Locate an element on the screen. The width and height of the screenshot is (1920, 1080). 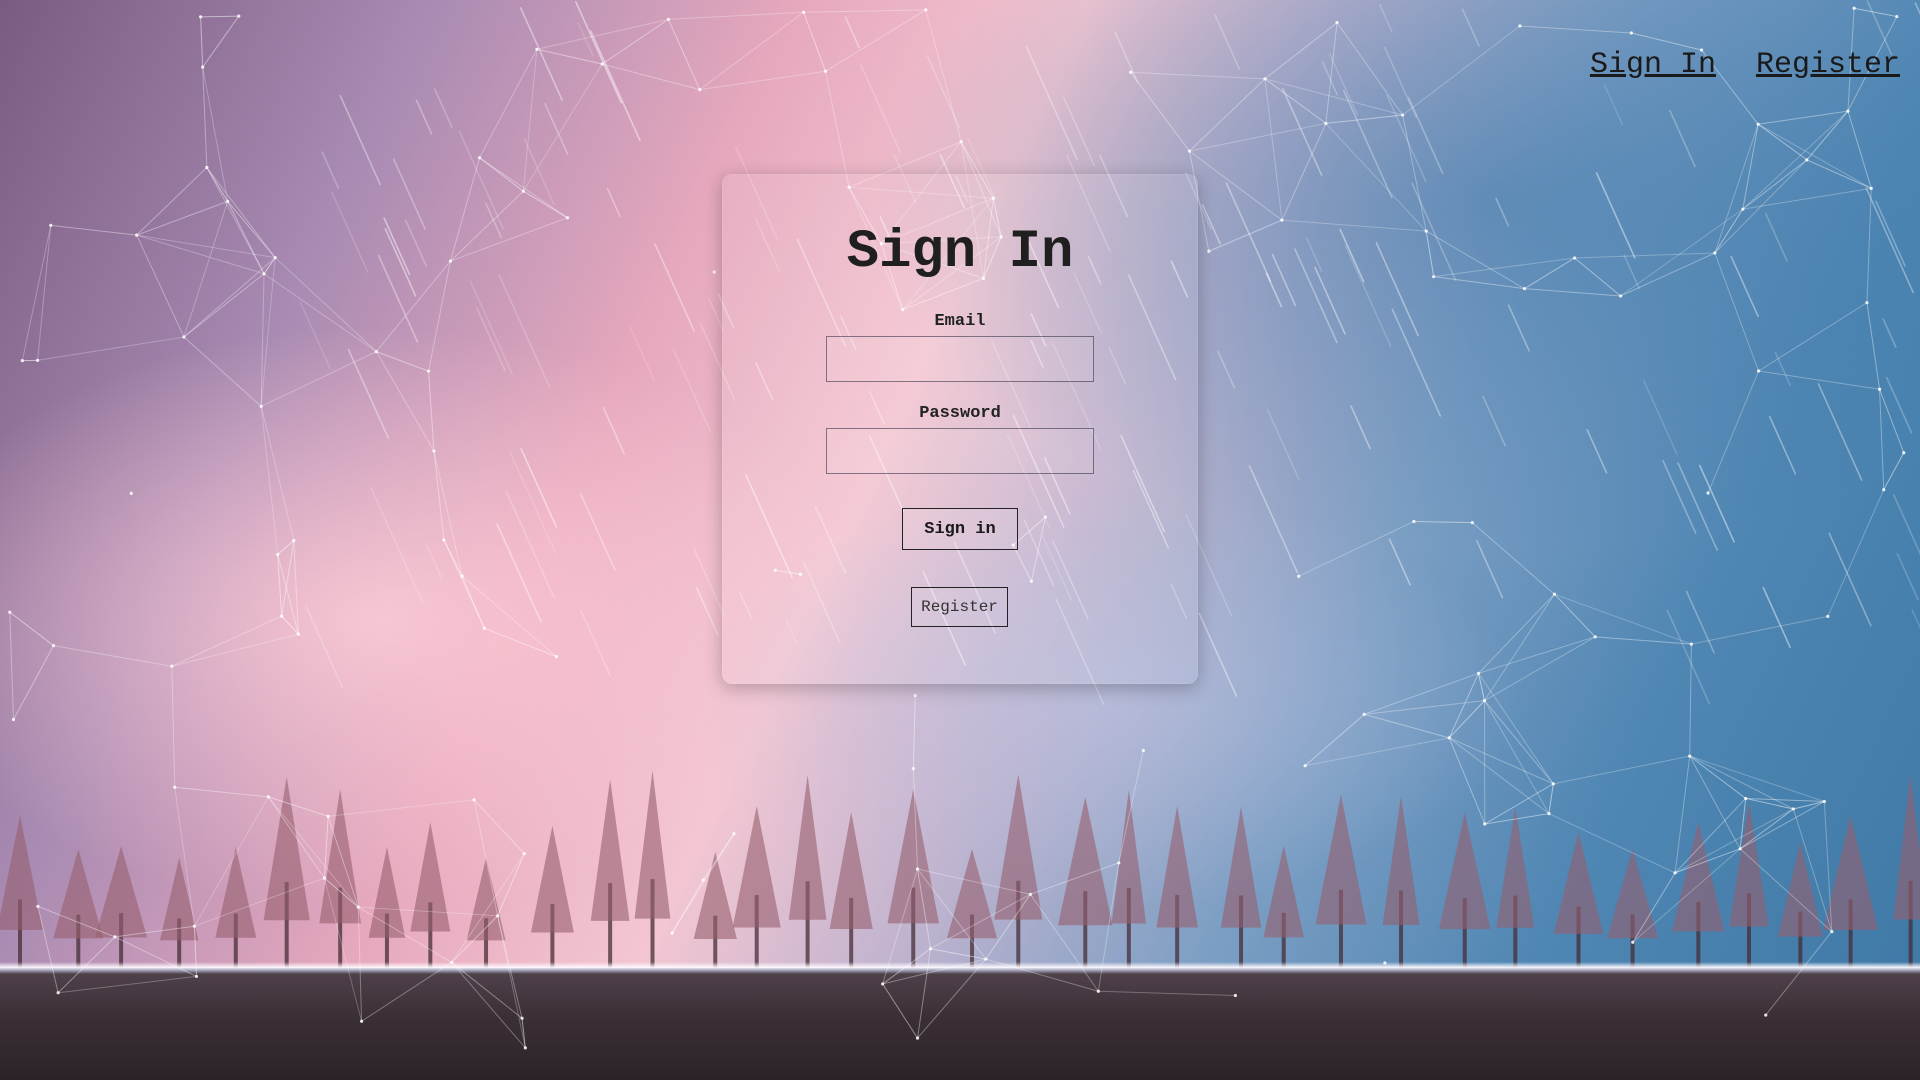
nav-register-link: Register is located at coordinates (1828, 65).